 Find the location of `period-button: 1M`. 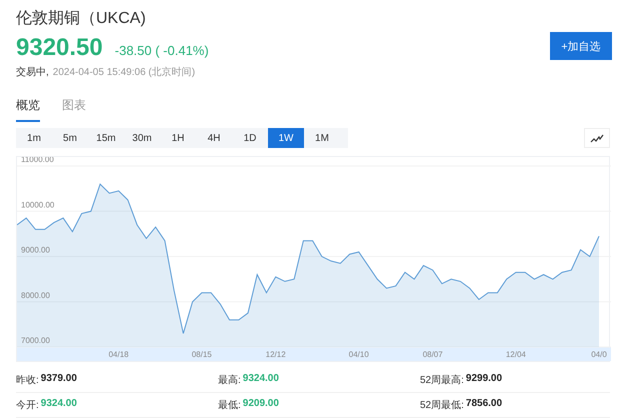

period-button: 1M is located at coordinates (322, 138).